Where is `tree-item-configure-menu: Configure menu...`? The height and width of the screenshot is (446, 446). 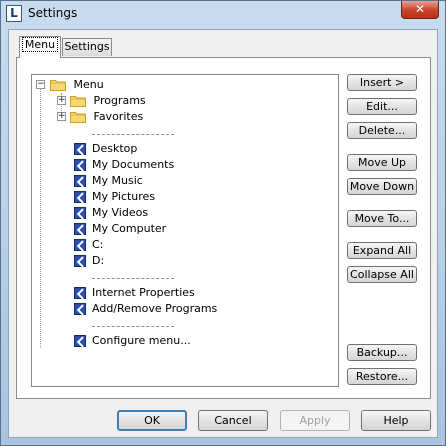
tree-item-configure-menu: Configure menu... is located at coordinates (132, 341).